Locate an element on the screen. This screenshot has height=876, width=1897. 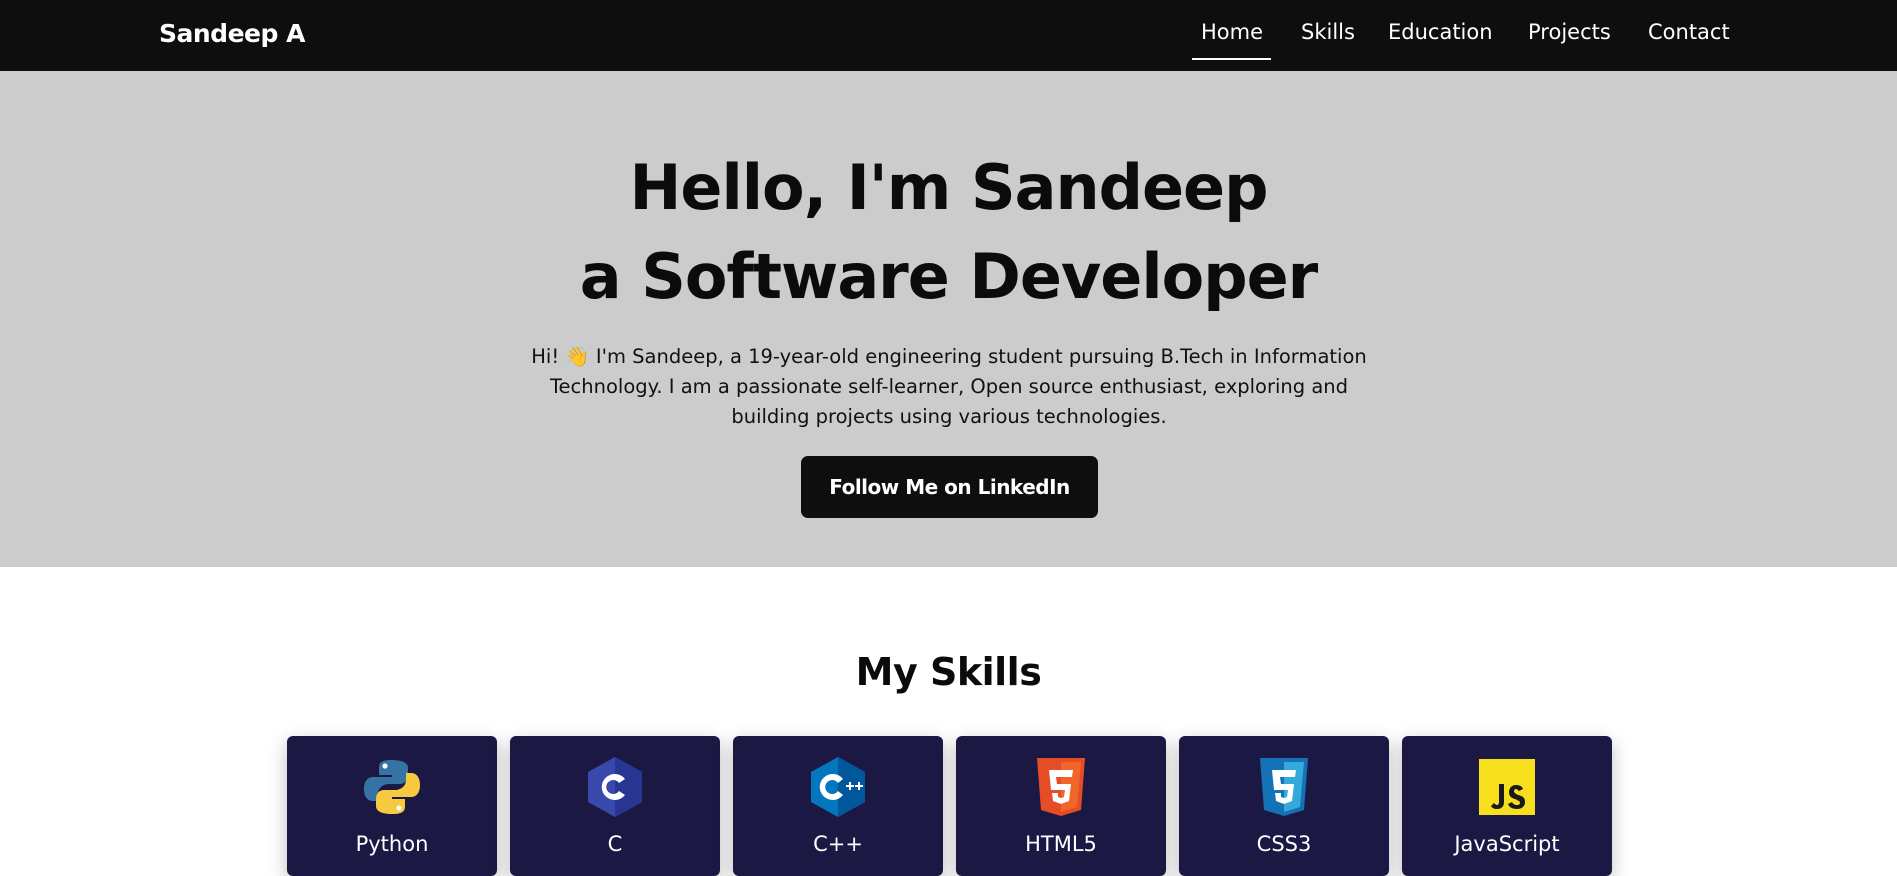
nav-projects: Projects is located at coordinates (1569, 32).